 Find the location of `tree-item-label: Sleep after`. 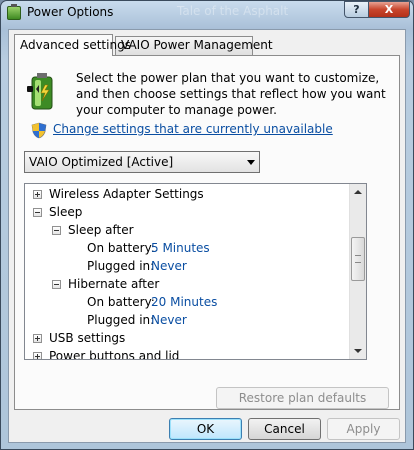

tree-item-label: Sleep after is located at coordinates (101, 230).